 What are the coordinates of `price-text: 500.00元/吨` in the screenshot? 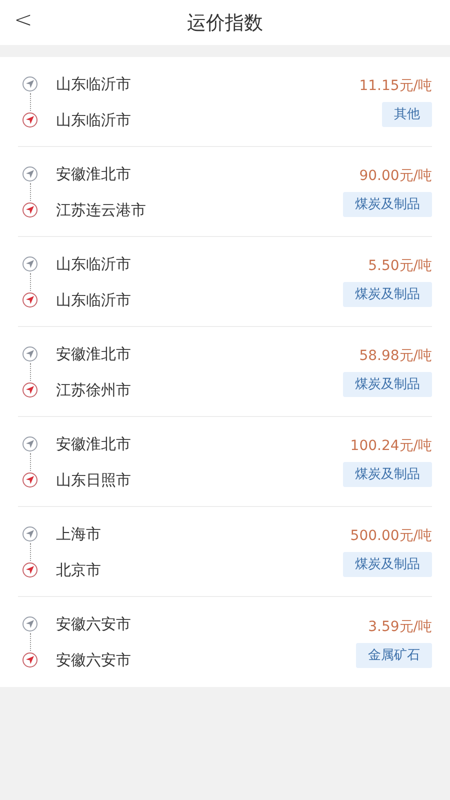 It's located at (391, 536).